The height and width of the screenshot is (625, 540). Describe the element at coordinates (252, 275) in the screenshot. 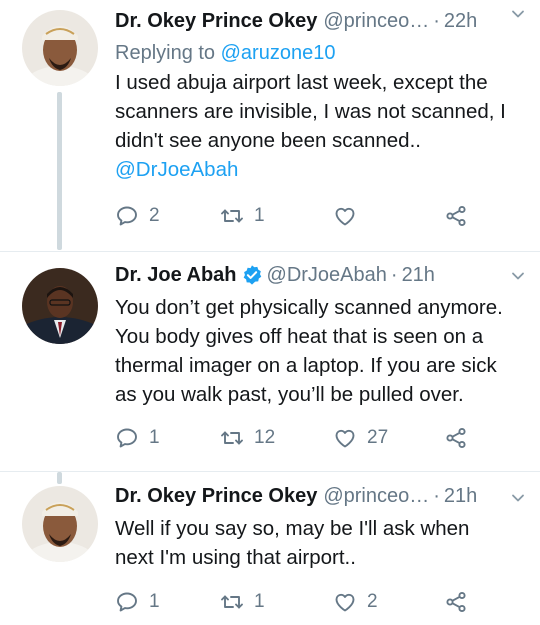

I see `verified-badge-icon` at that location.